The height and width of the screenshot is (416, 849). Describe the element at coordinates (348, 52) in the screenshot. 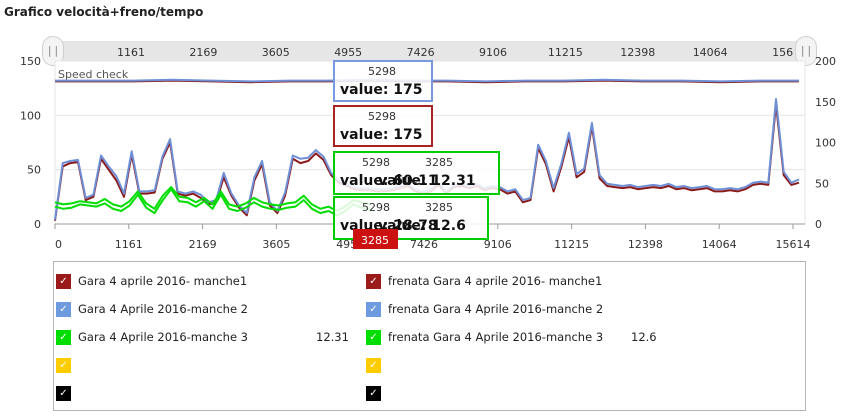

I see `navigator-tick-label: 4955` at that location.